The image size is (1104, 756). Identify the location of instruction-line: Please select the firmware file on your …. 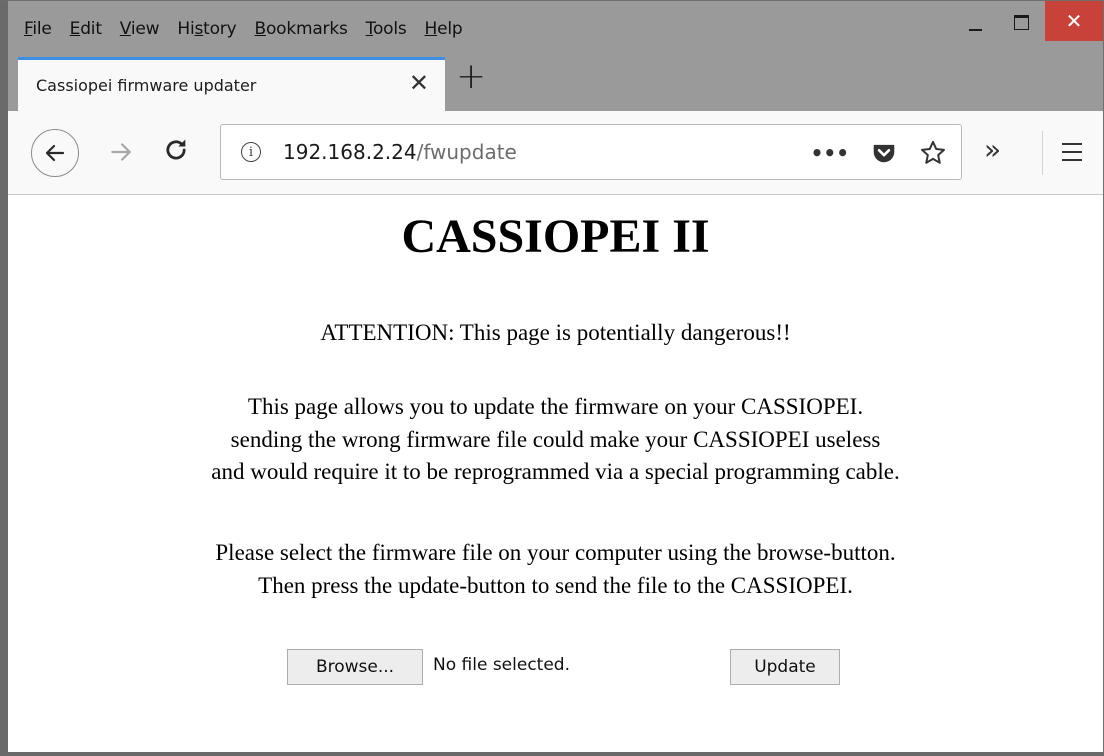
(555, 552).